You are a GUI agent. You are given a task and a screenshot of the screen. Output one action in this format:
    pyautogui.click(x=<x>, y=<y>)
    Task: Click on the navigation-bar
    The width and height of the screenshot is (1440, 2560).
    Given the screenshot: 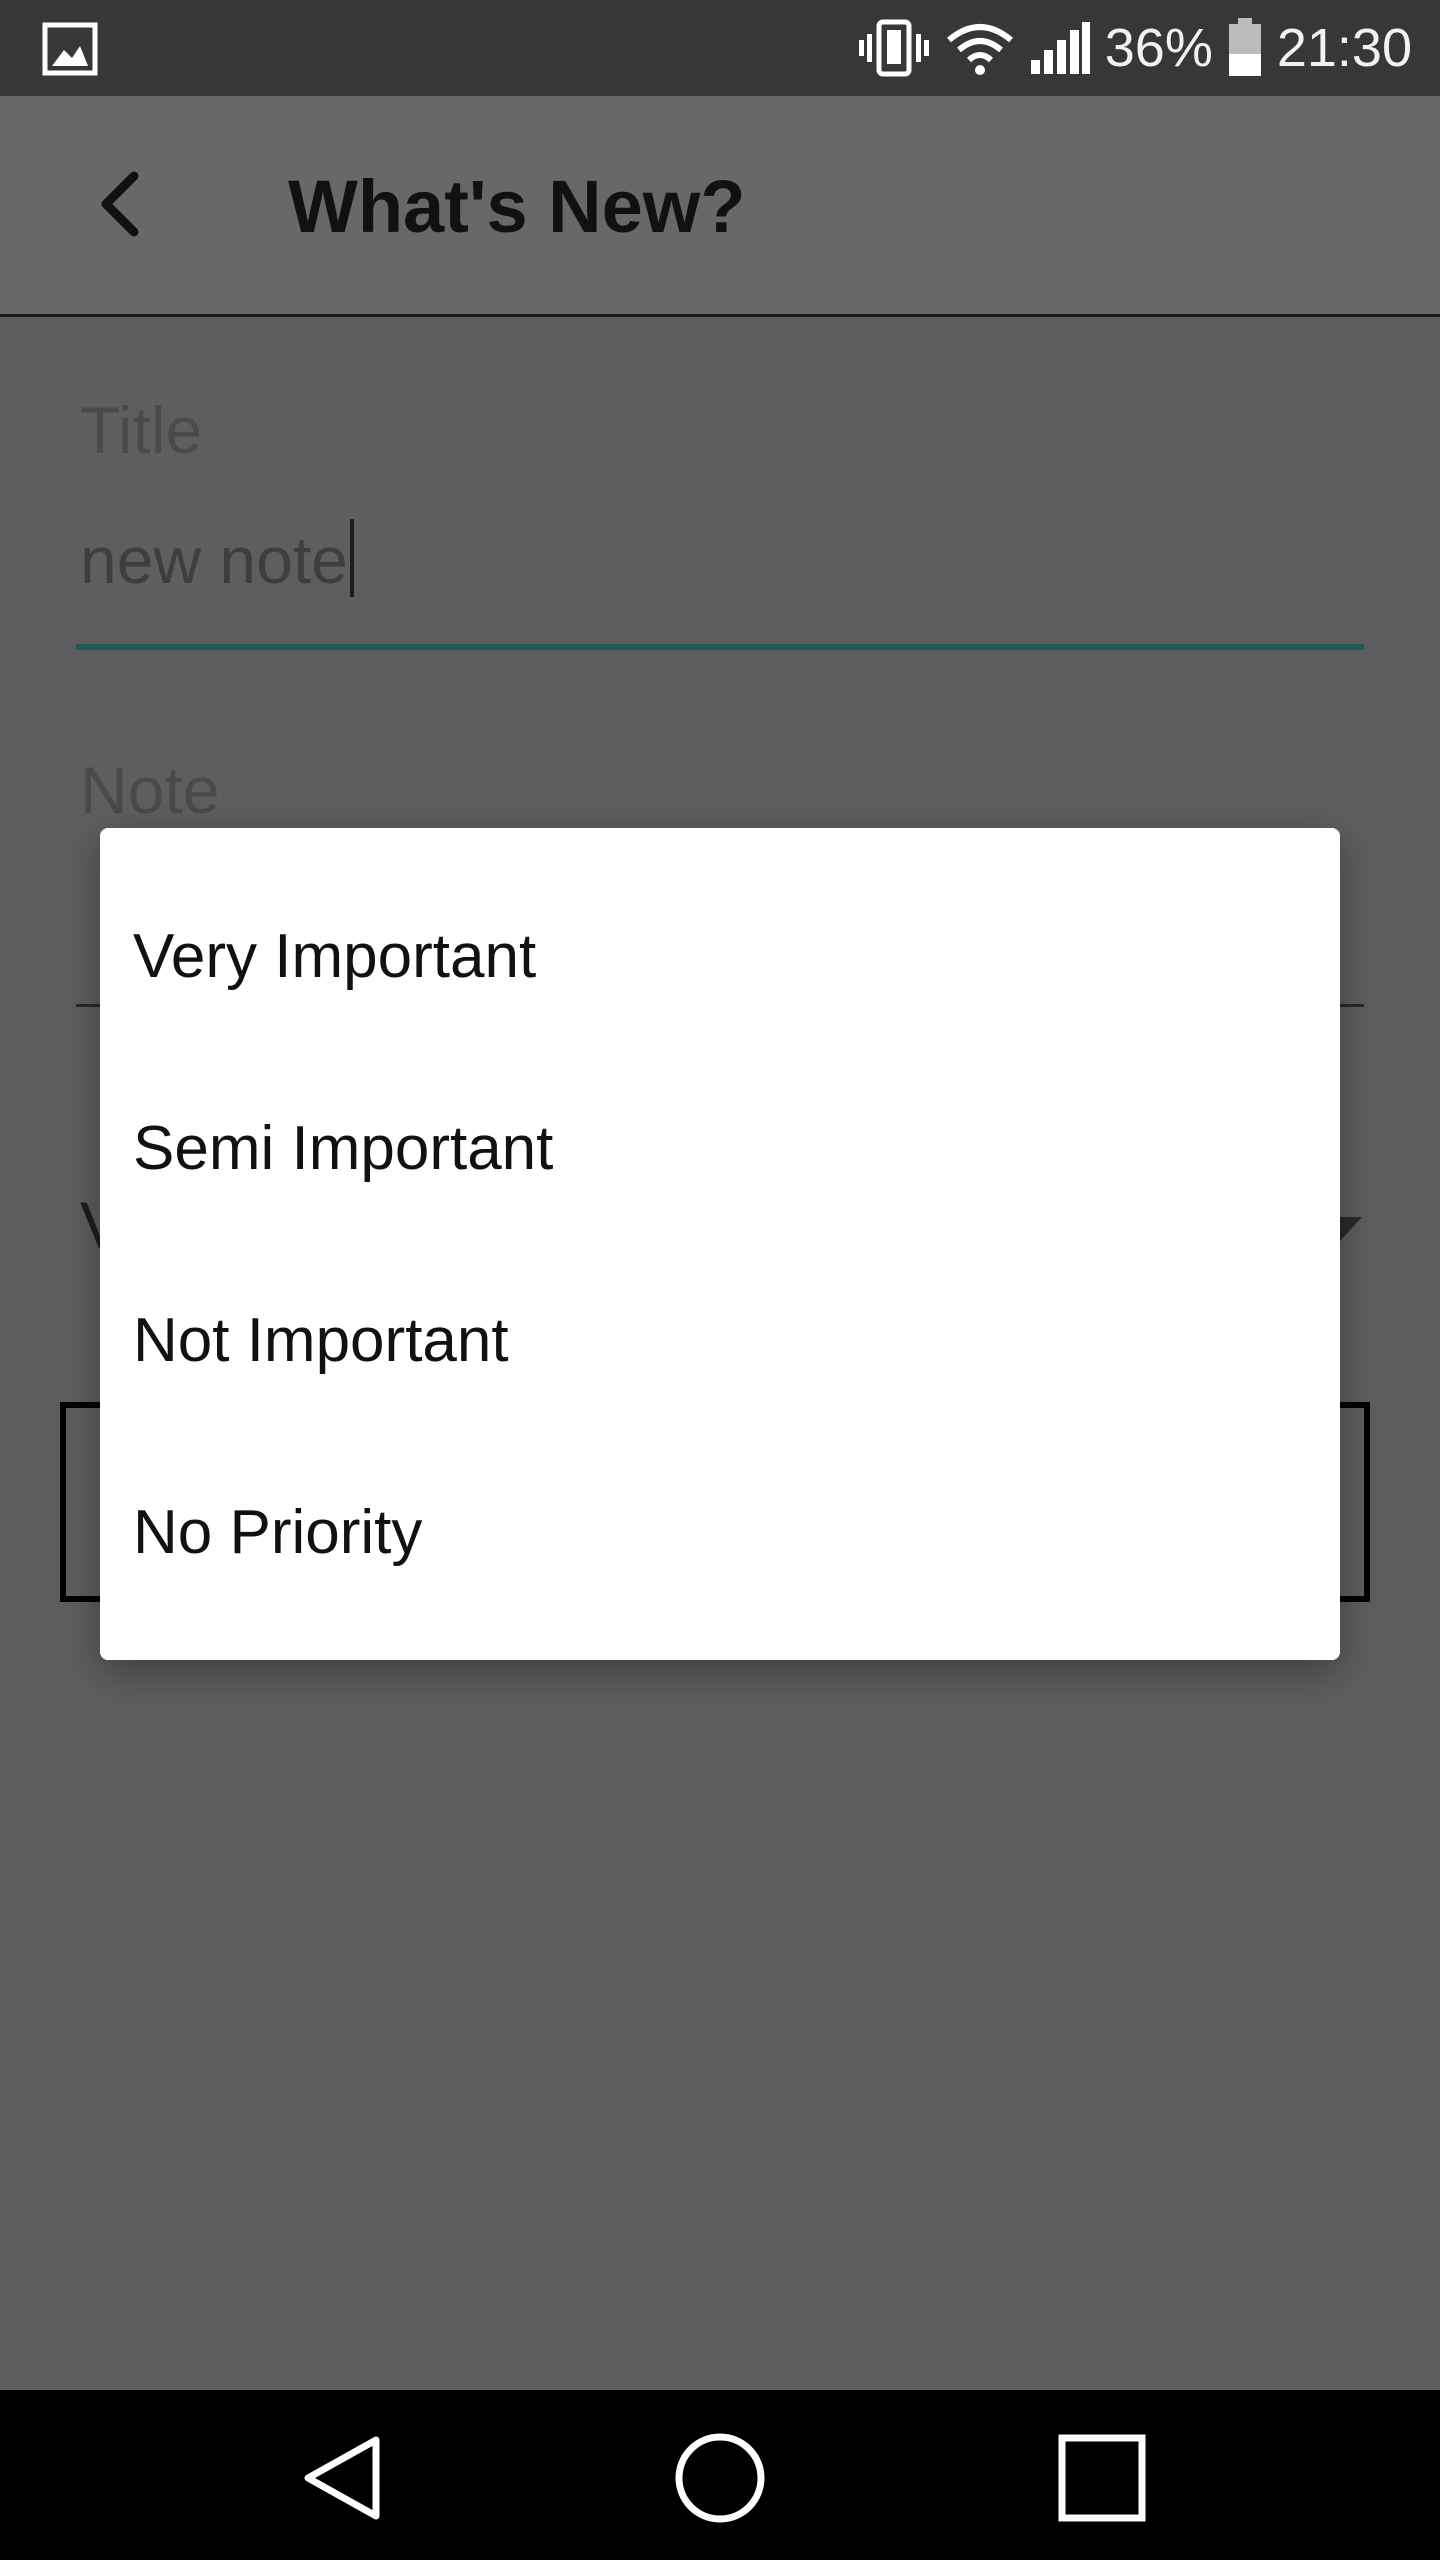 What is the action you would take?
    pyautogui.click(x=720, y=2475)
    